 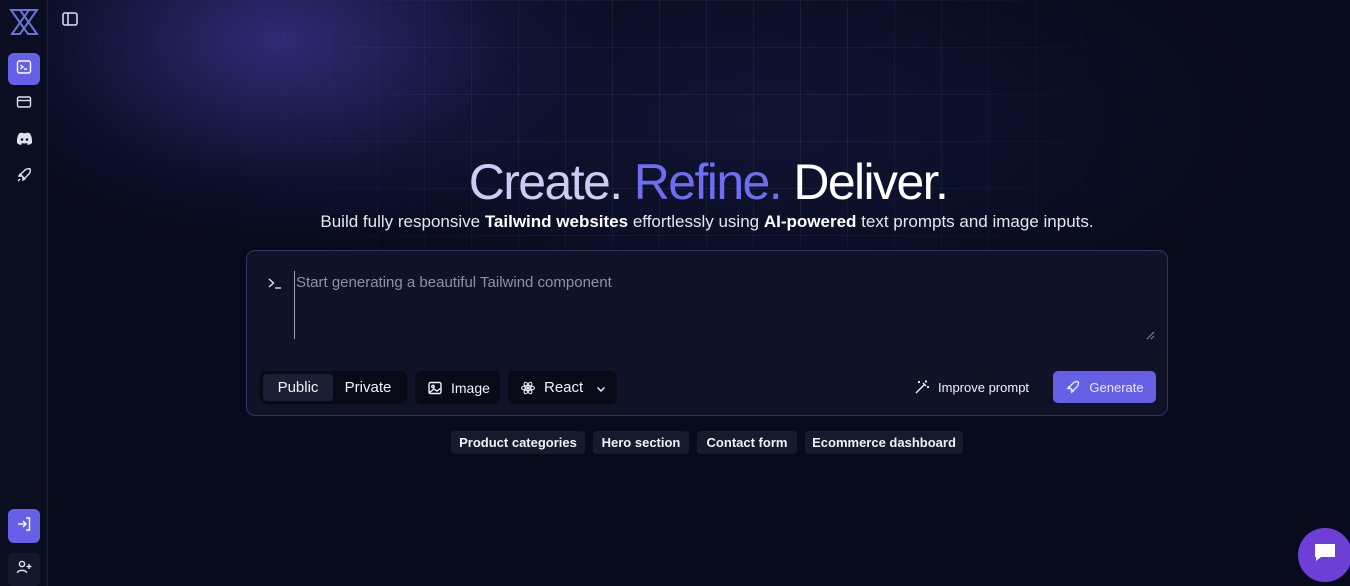 I want to click on prompt-input, so click(x=725, y=305).